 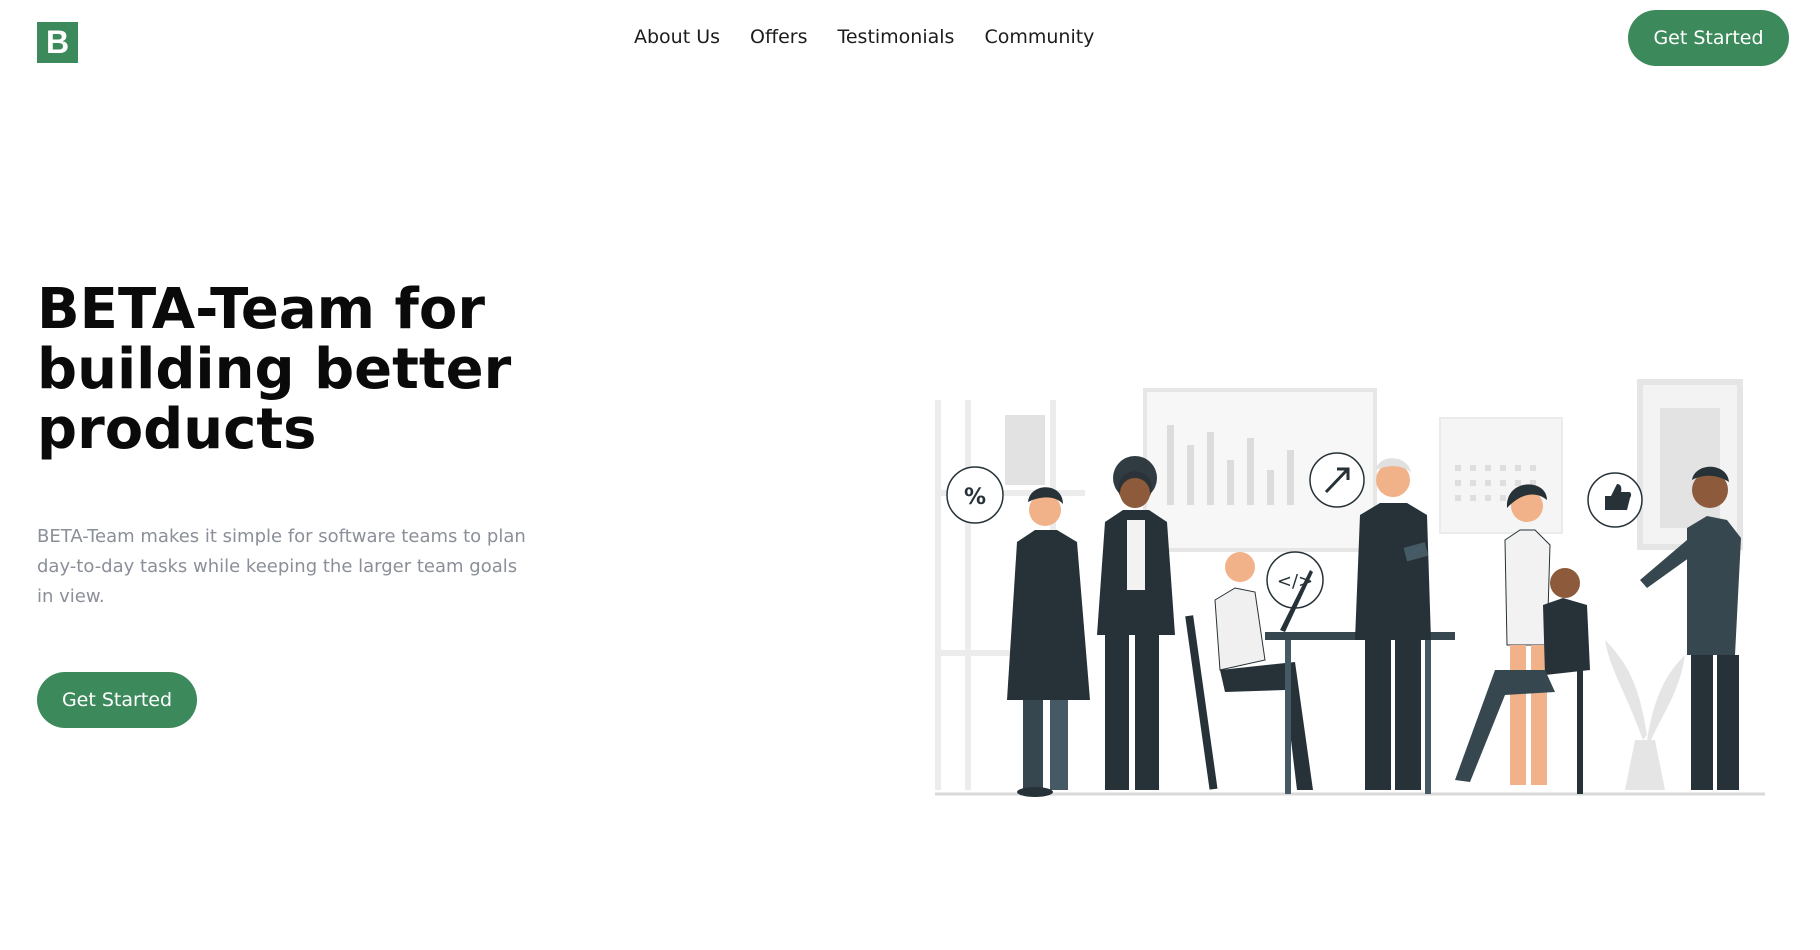 What do you see at coordinates (677, 37) in the screenshot?
I see `nav-link-about-us: About Us` at bounding box center [677, 37].